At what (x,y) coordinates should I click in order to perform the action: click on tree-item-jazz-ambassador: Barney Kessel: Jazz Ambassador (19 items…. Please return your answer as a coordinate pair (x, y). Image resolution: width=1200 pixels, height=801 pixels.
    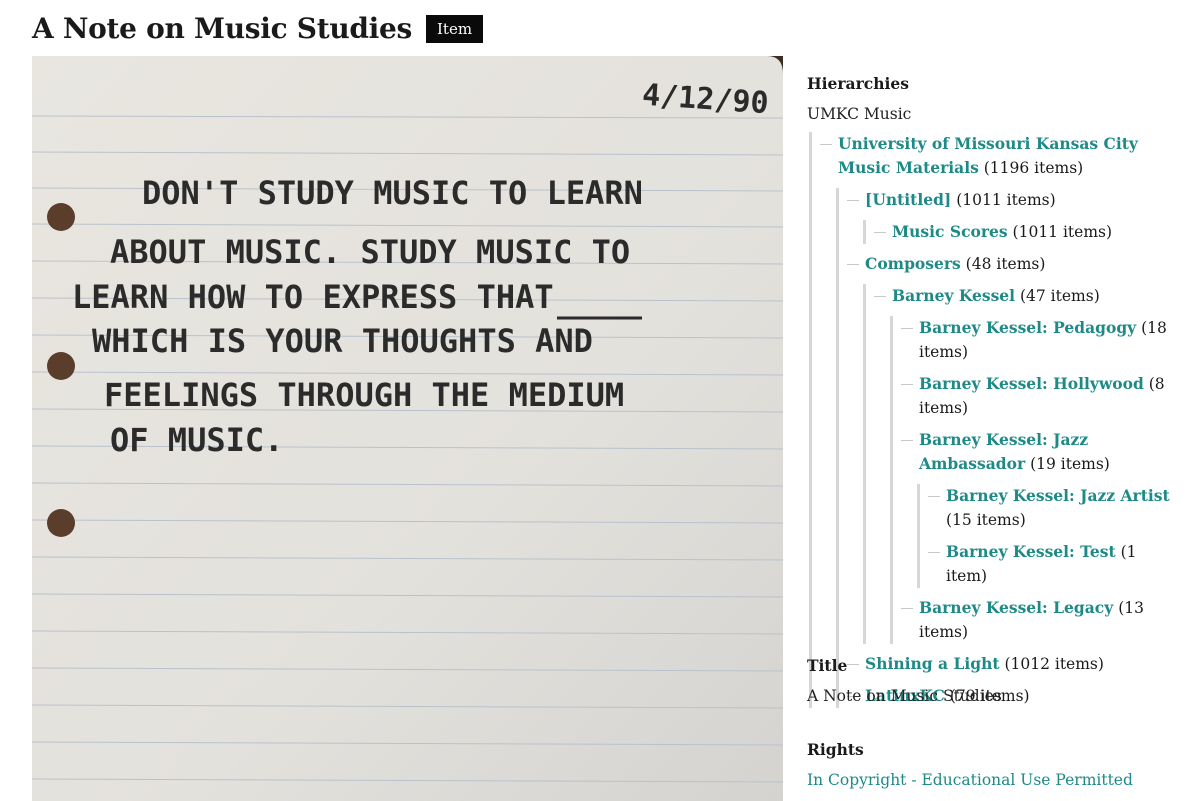
    Looking at the image, I should click on (1039, 508).